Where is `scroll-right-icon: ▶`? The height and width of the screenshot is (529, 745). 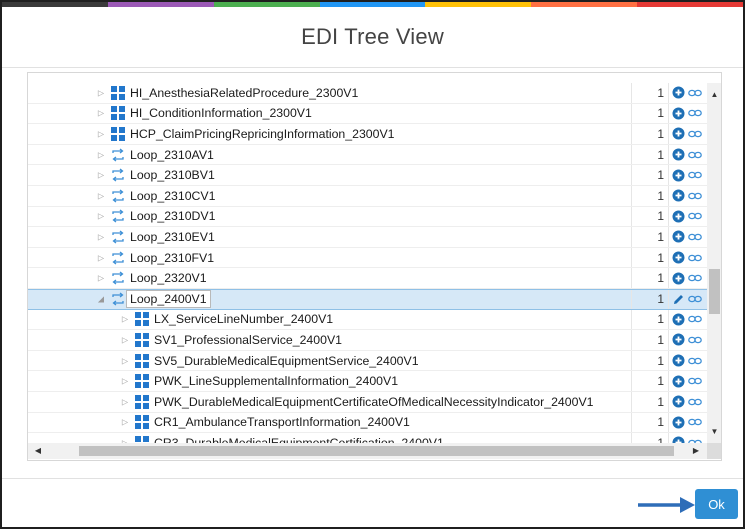
scroll-right-icon: ▶ is located at coordinates (696, 451).